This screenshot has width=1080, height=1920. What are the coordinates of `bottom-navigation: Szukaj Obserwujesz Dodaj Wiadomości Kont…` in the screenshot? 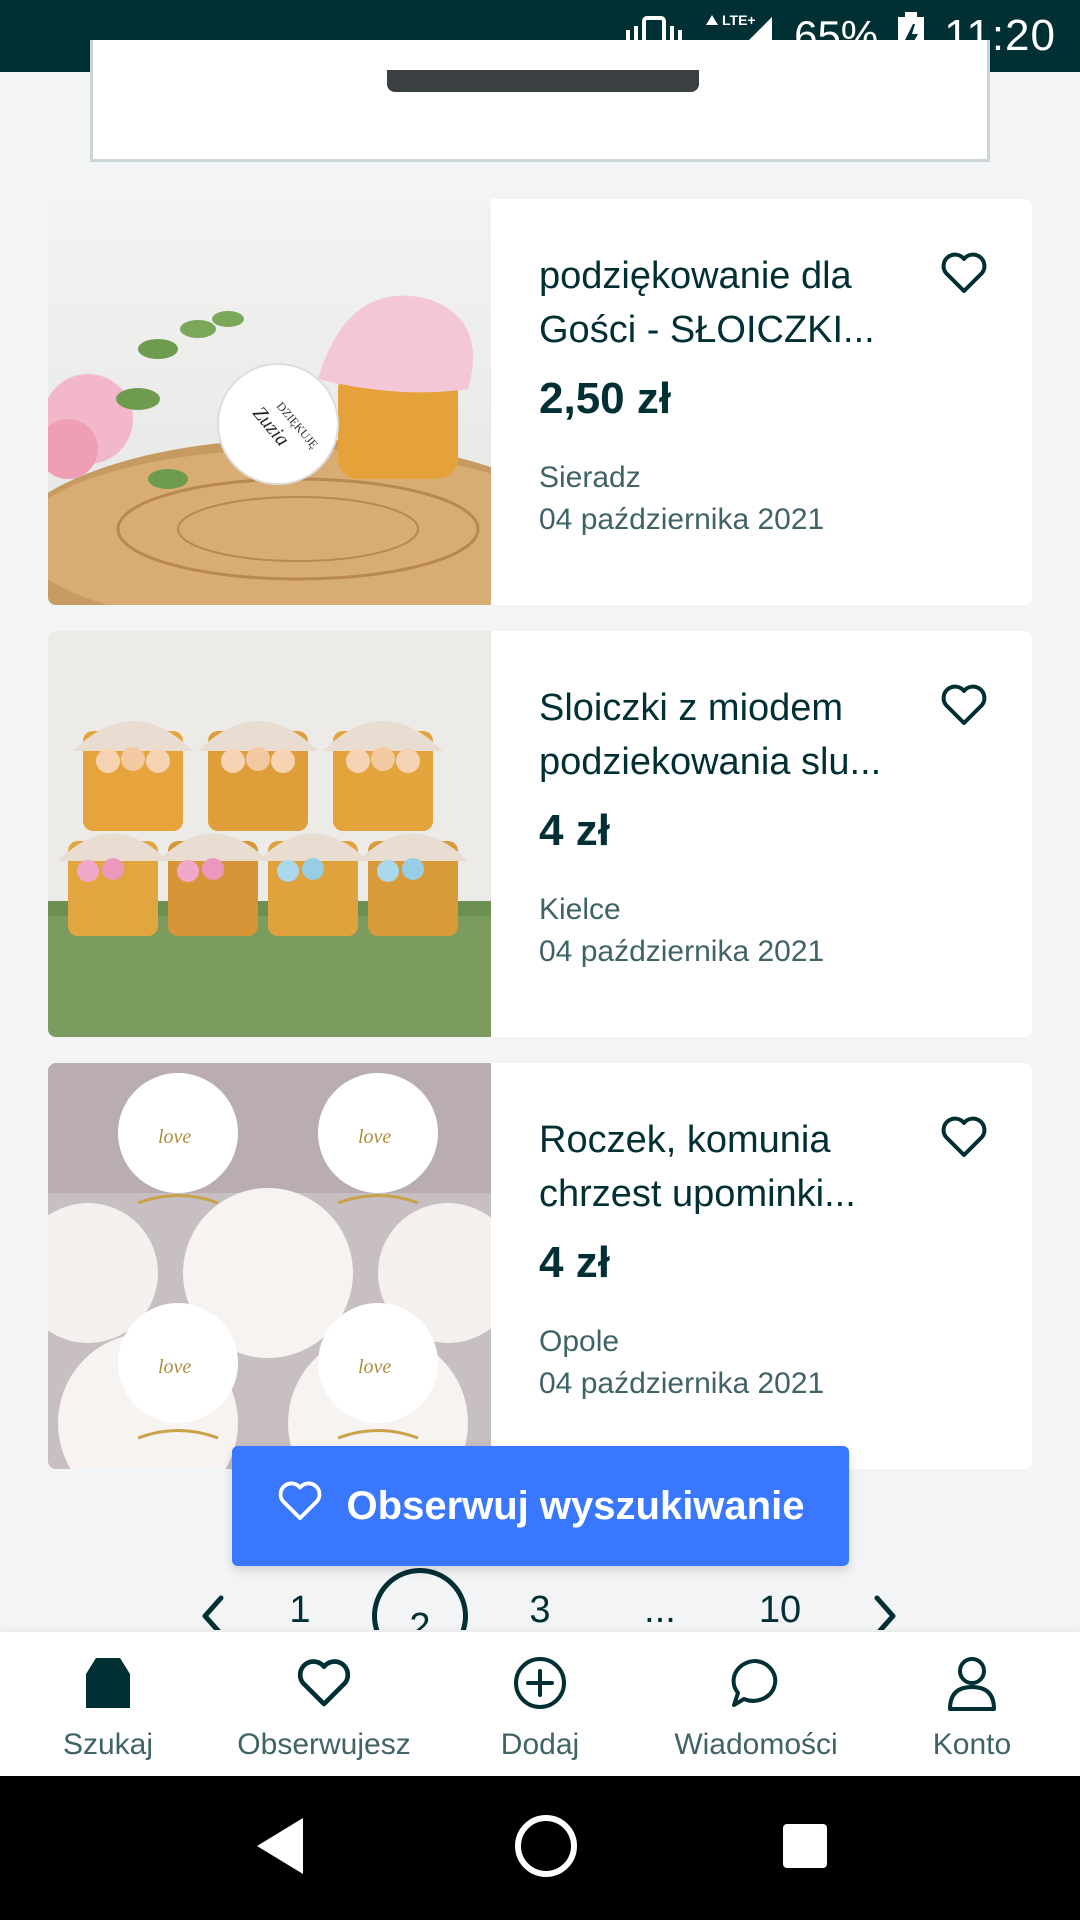 It's located at (540, 1704).